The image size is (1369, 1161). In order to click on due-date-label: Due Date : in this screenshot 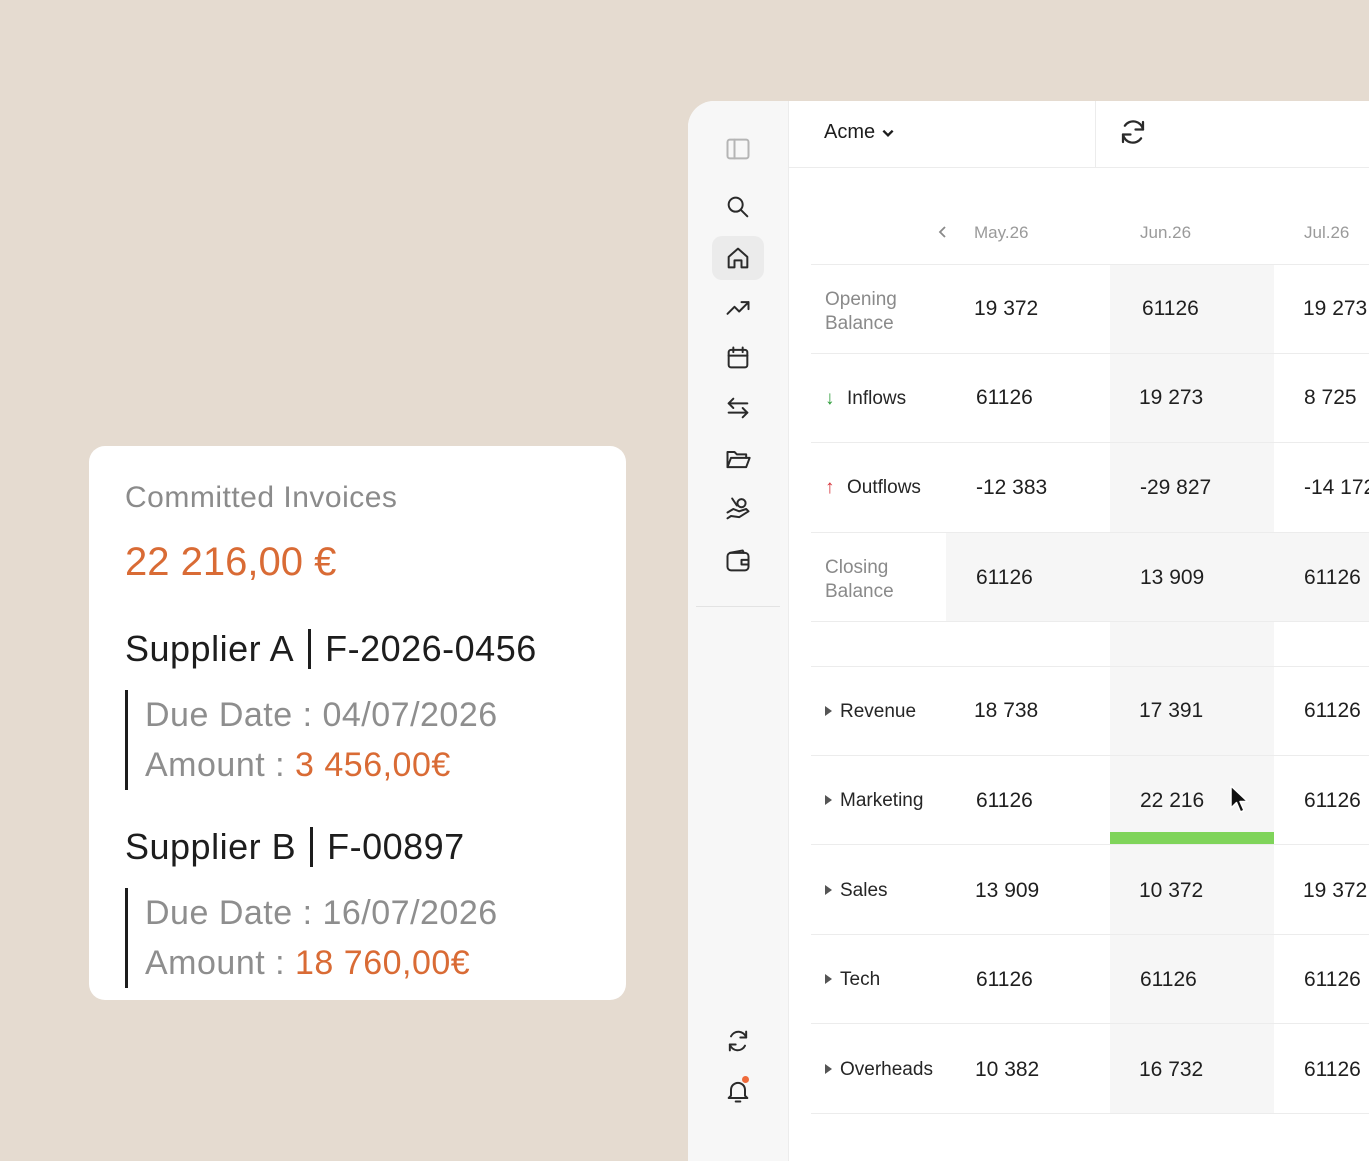, I will do `click(234, 715)`.